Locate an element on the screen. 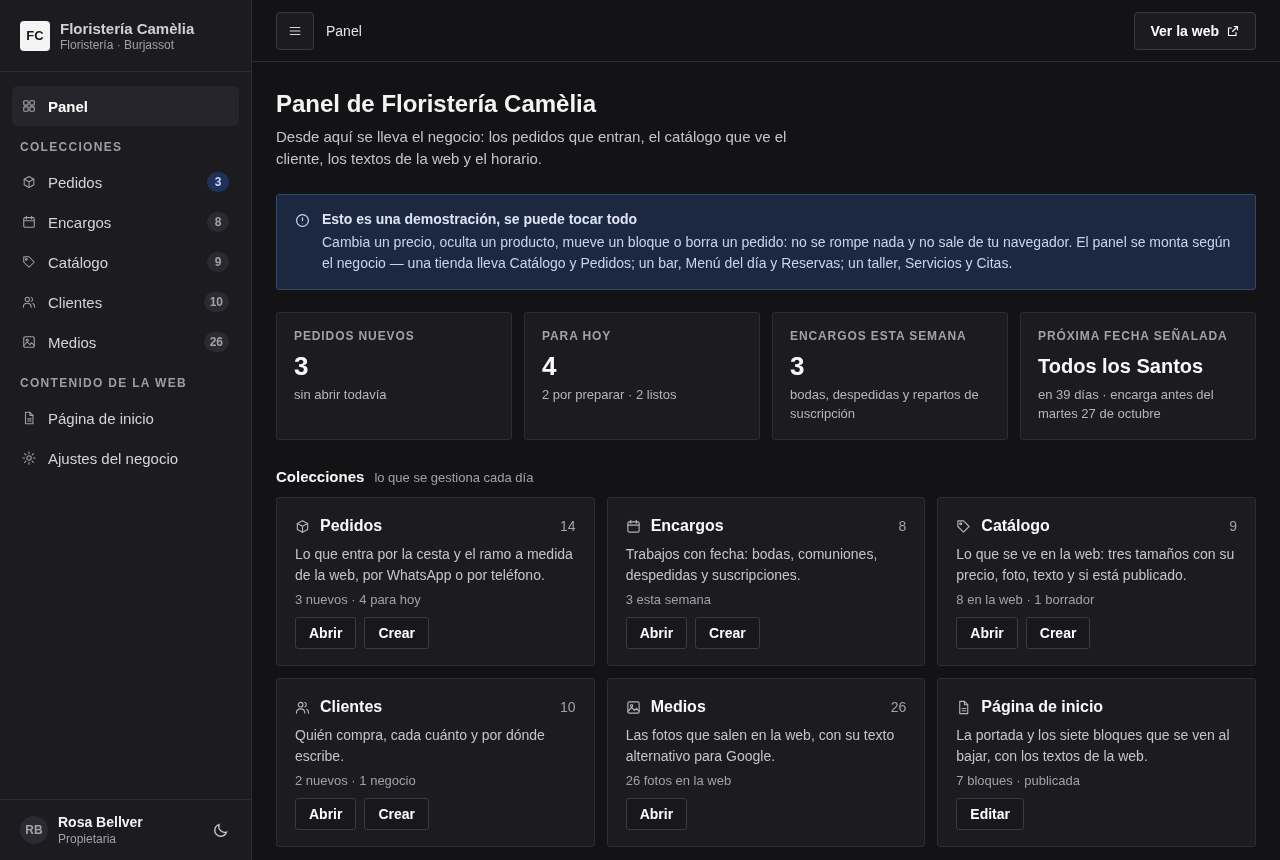 This screenshot has height=860, width=1280. stat-label: ENCARGOS ESTA SEMANA is located at coordinates (879, 336).